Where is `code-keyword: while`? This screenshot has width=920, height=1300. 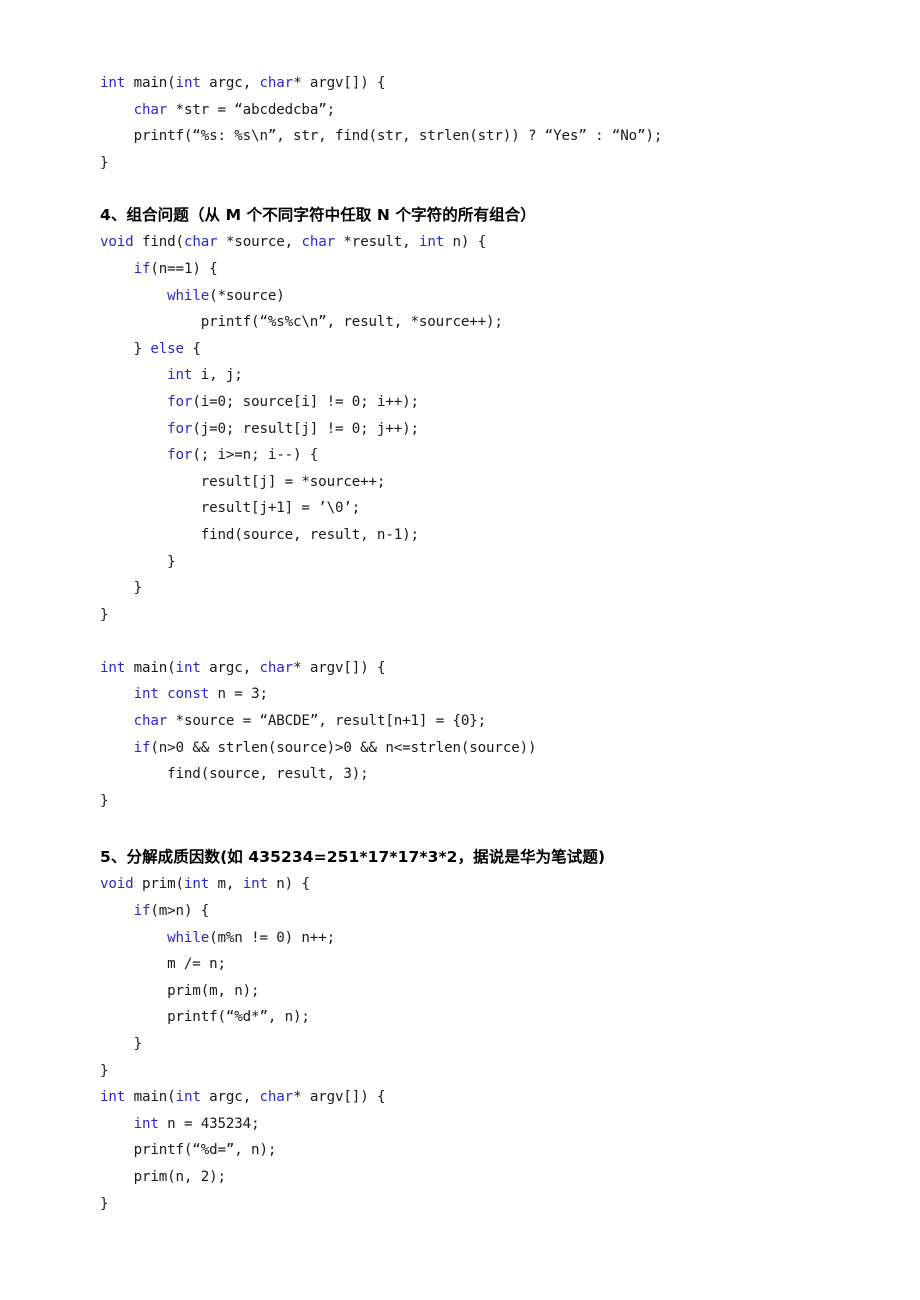 code-keyword: while is located at coordinates (188, 295).